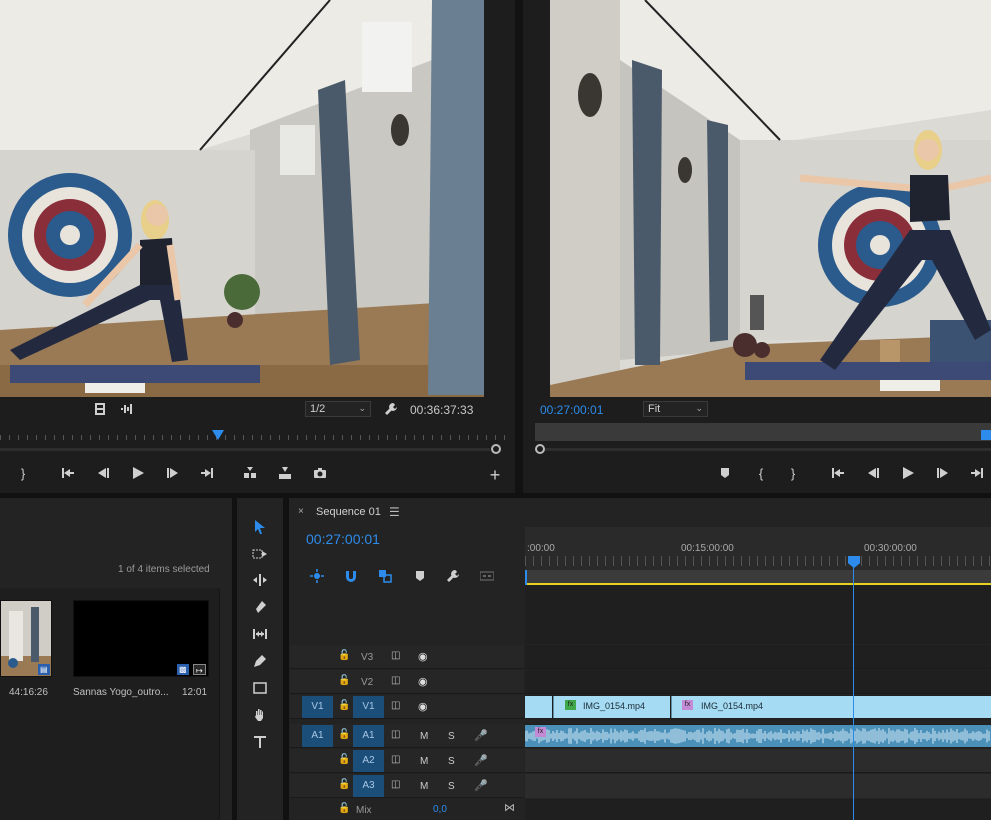 Image resolution: width=991 pixels, height=820 pixels. Describe the element at coordinates (441, 410) in the screenshot. I see `source-timecode: 00:36:37:33` at that location.